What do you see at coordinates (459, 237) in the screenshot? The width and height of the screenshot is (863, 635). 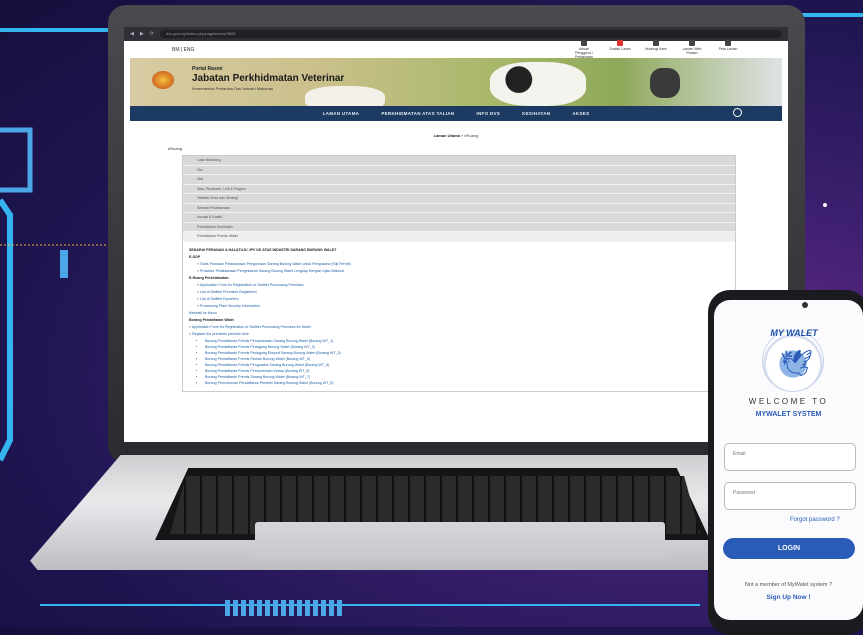 I see `accordion-item-open: Pendaftaran Premis Walet` at bounding box center [459, 237].